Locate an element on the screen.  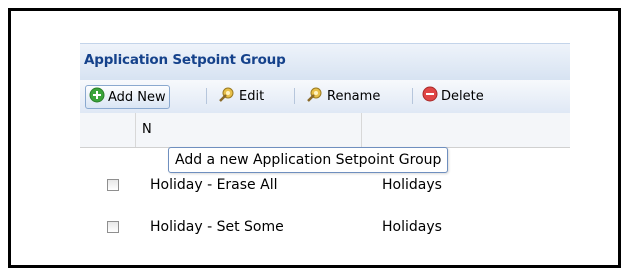
add-new-button: Add New is located at coordinates (127, 97).